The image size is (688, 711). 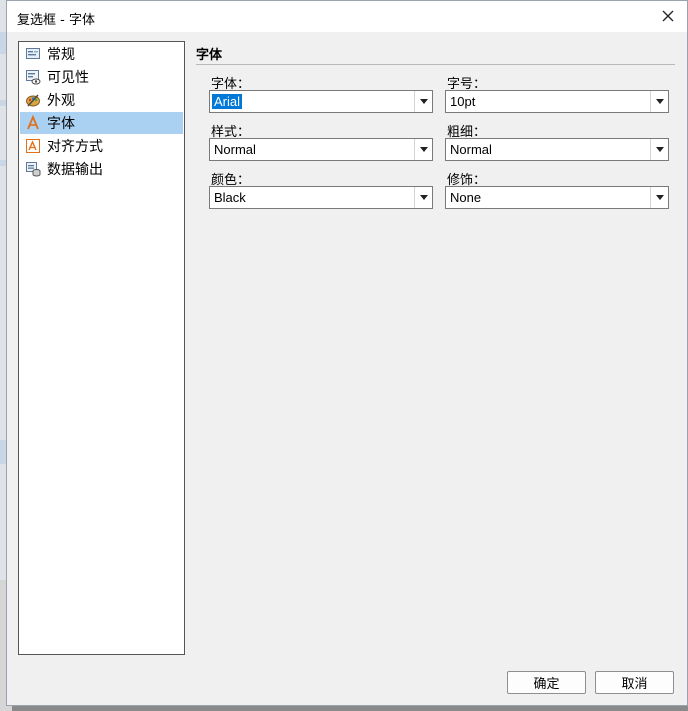 I want to click on font-size-select: 10pt, so click(x=557, y=101).